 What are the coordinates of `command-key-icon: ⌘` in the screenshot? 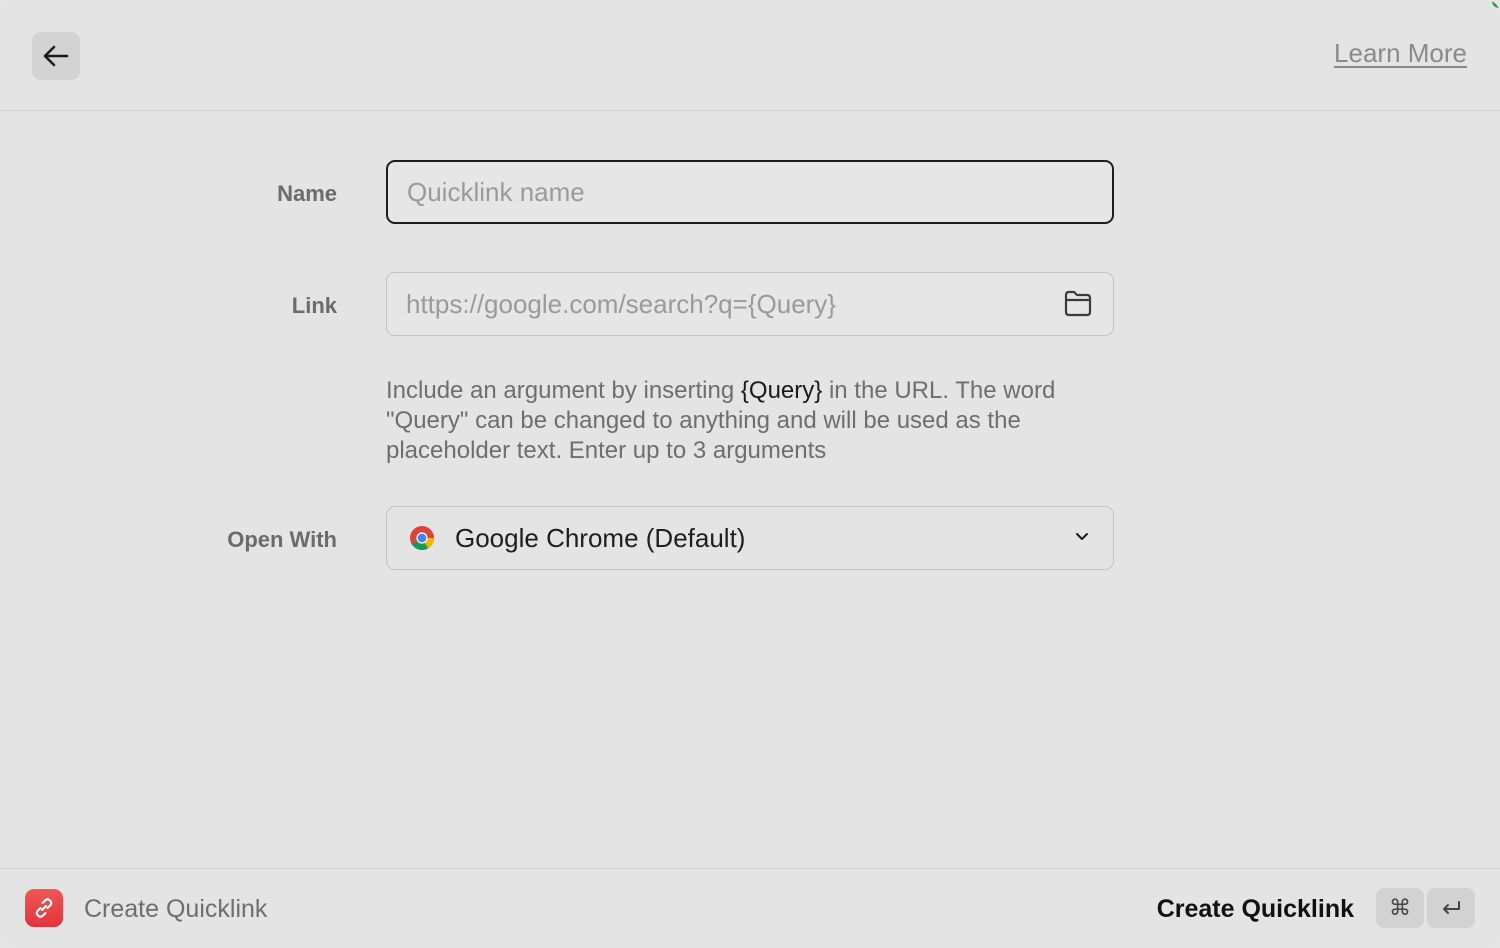 It's located at (1400, 908).